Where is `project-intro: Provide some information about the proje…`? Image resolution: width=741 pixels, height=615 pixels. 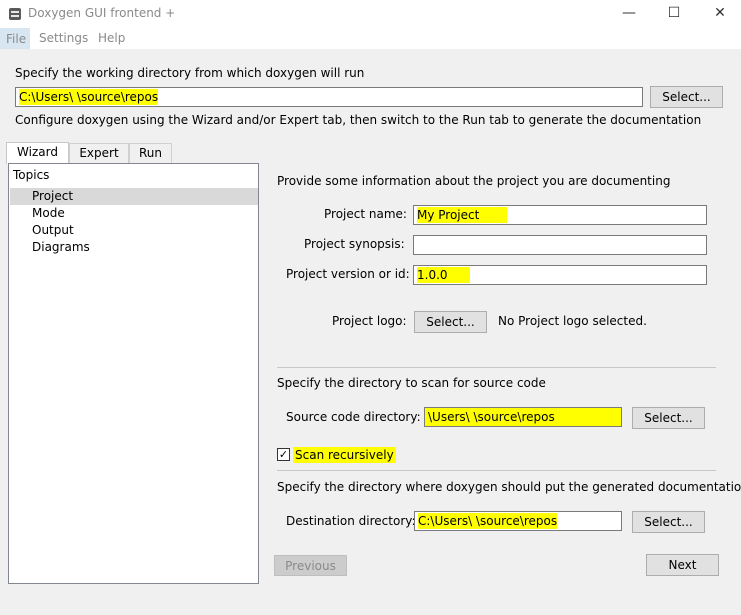
project-intro: Provide some information about the proje… is located at coordinates (474, 181).